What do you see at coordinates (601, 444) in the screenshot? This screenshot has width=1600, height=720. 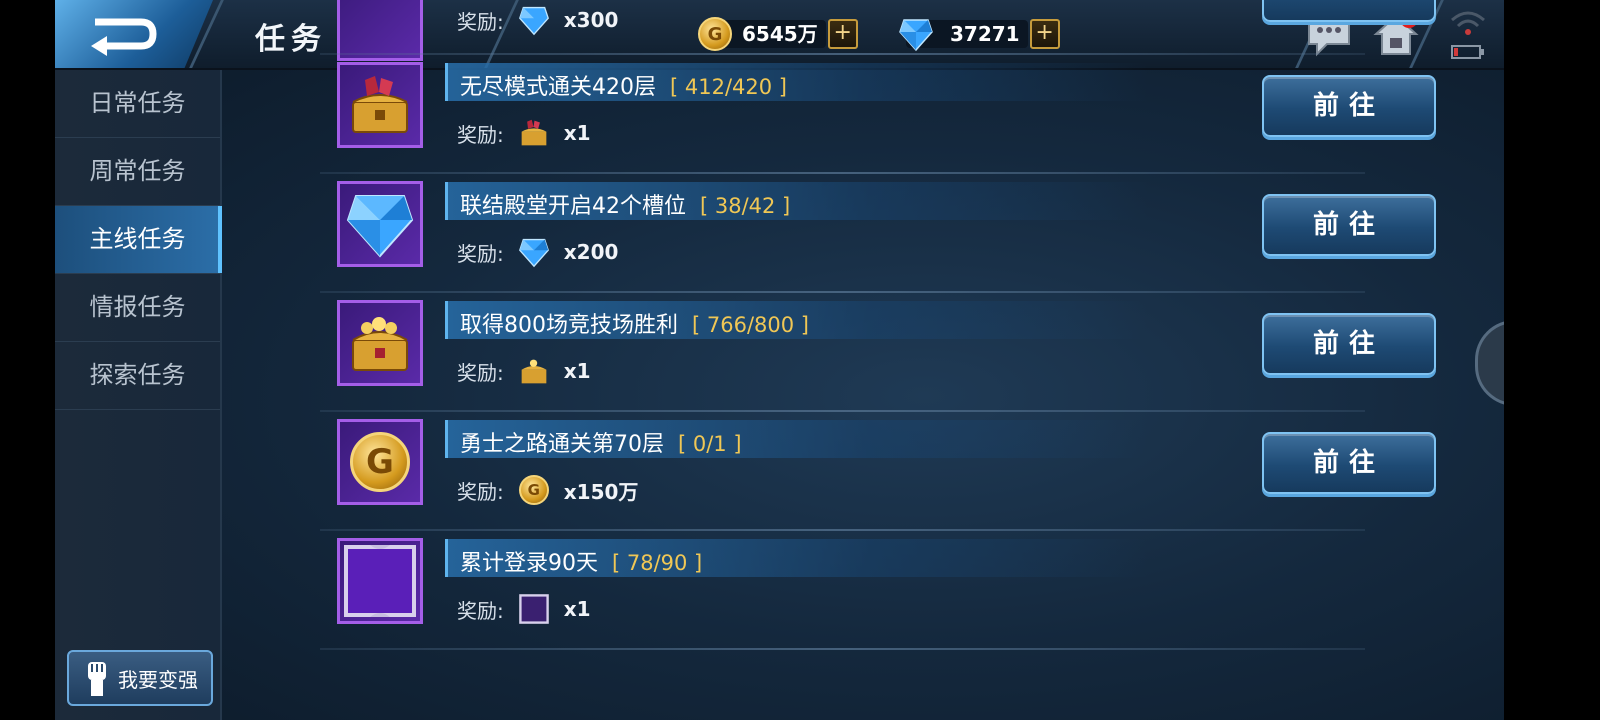 I see `task-name: 勇士之路通关第70层[ 0/1 ]` at bounding box center [601, 444].